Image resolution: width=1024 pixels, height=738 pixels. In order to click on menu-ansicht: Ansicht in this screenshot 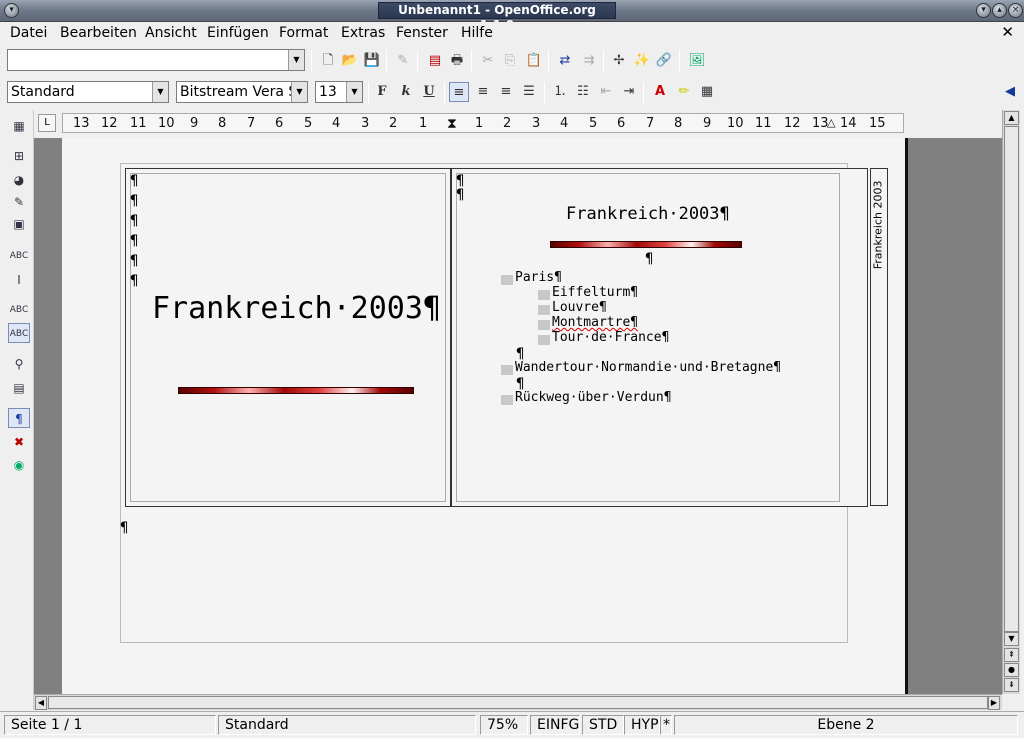, I will do `click(171, 33)`.